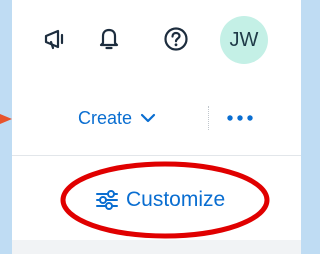 The image size is (320, 254). Describe the element at coordinates (6, 119) in the screenshot. I see `annotation-arrow` at that location.